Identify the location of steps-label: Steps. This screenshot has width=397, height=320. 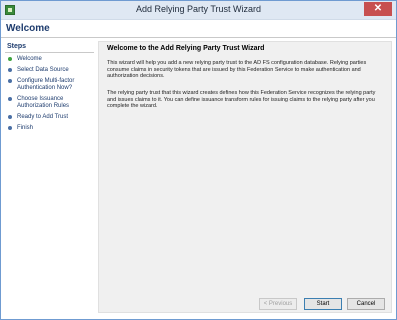
(49, 47).